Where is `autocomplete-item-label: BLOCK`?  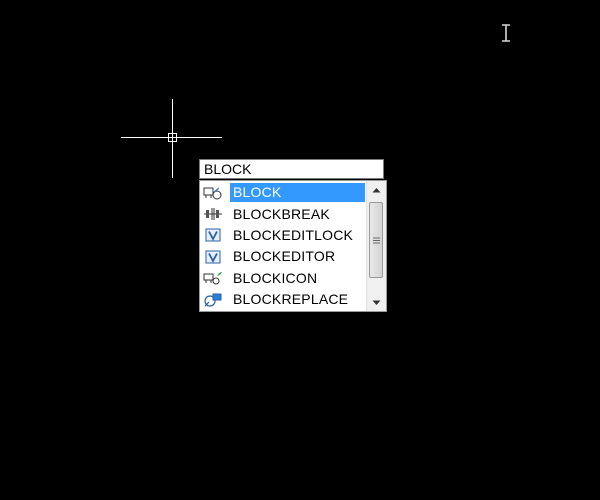
autocomplete-item-label: BLOCK is located at coordinates (297, 193).